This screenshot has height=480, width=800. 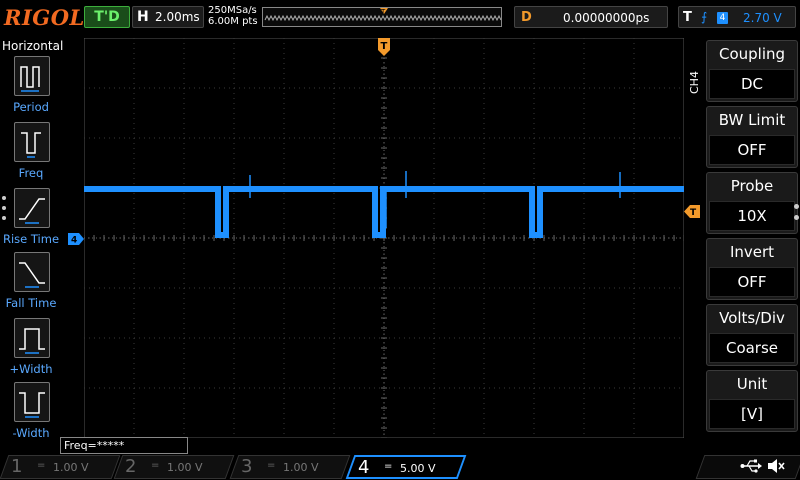 What do you see at coordinates (177, 17) in the screenshot?
I see `timebase-value: 2.00ms` at bounding box center [177, 17].